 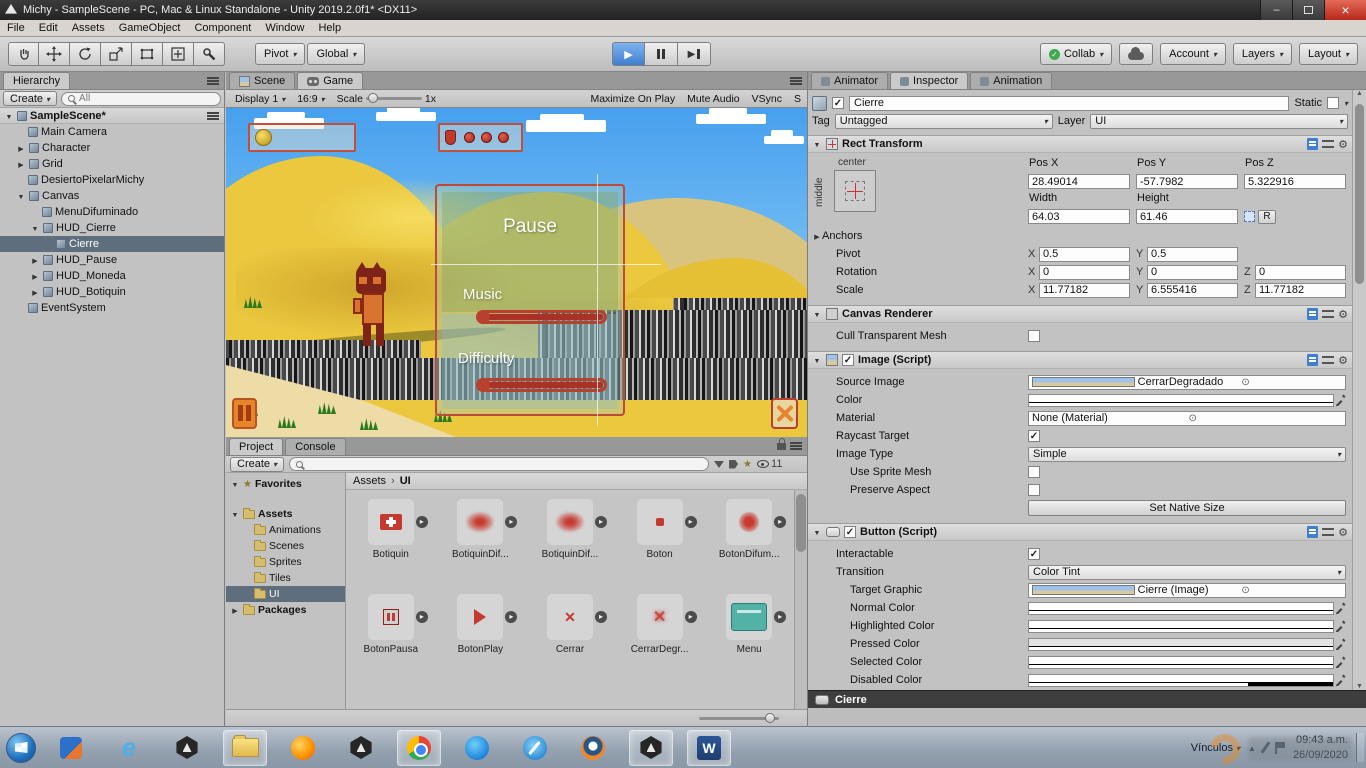 I want to click on tree-item-sprites: Sprites, so click(x=285, y=562).